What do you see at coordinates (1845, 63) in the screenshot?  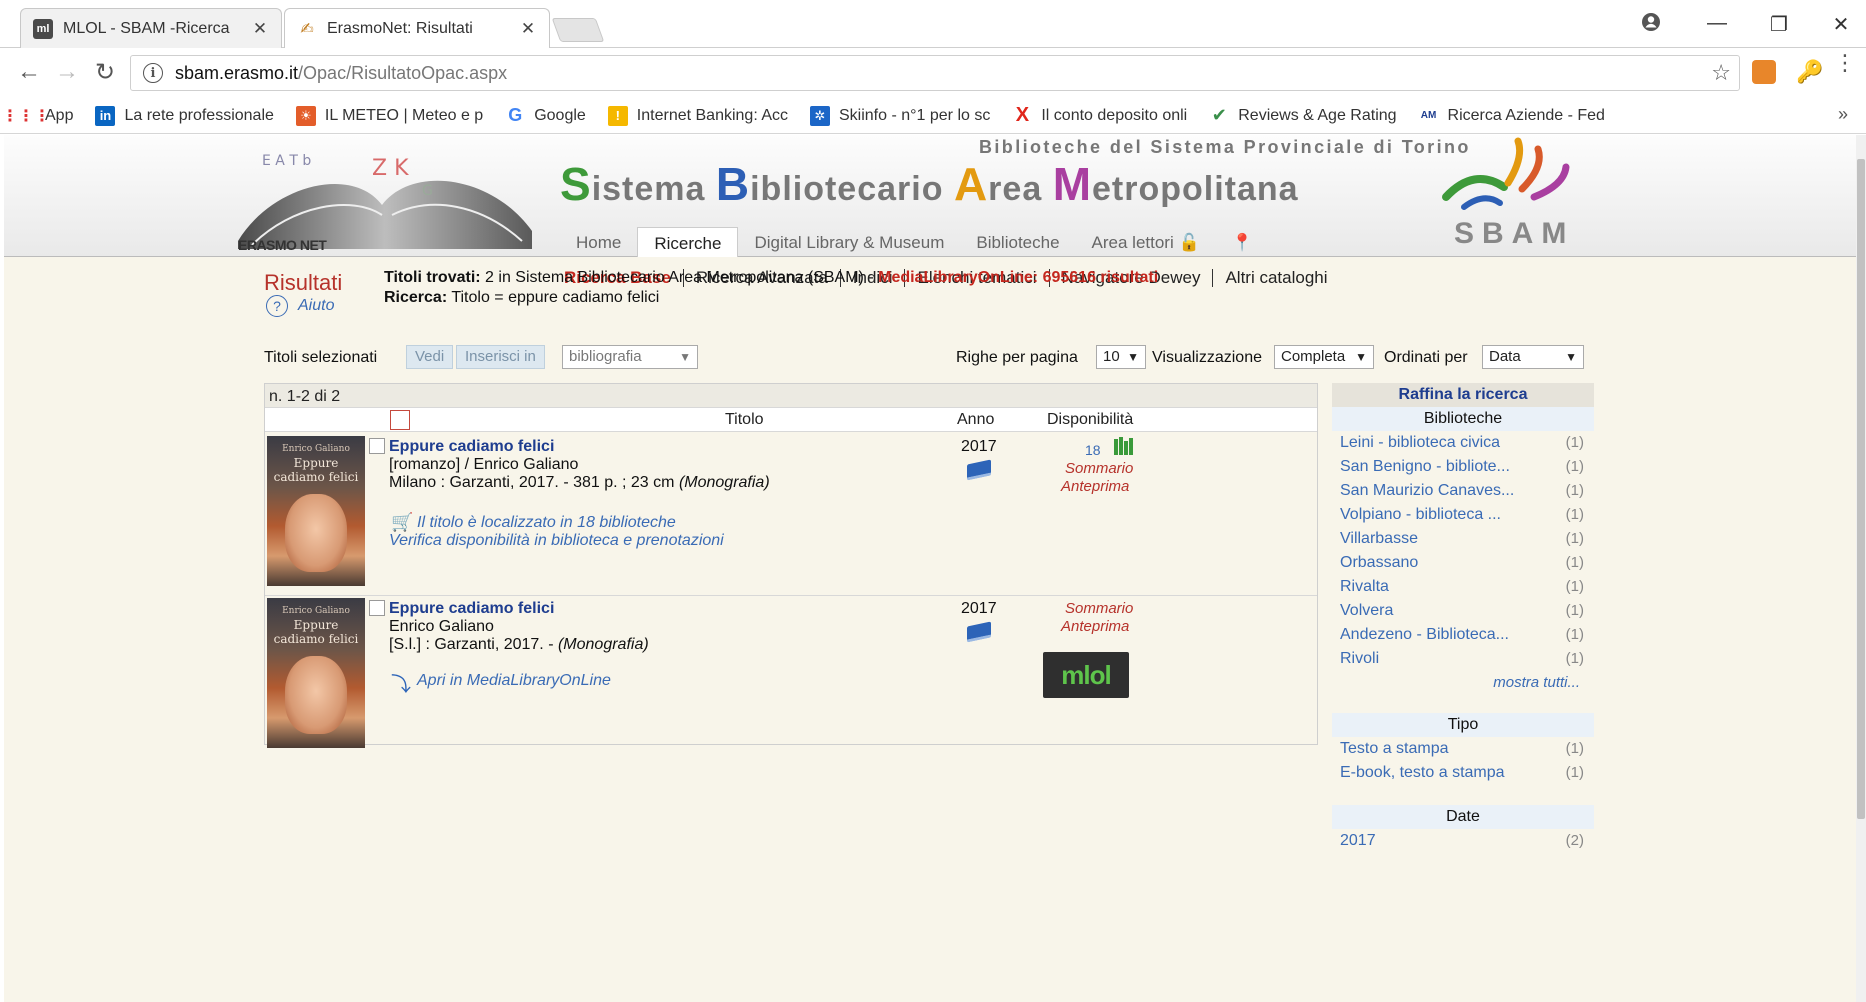 I see `menu-icon: ⋮` at bounding box center [1845, 63].